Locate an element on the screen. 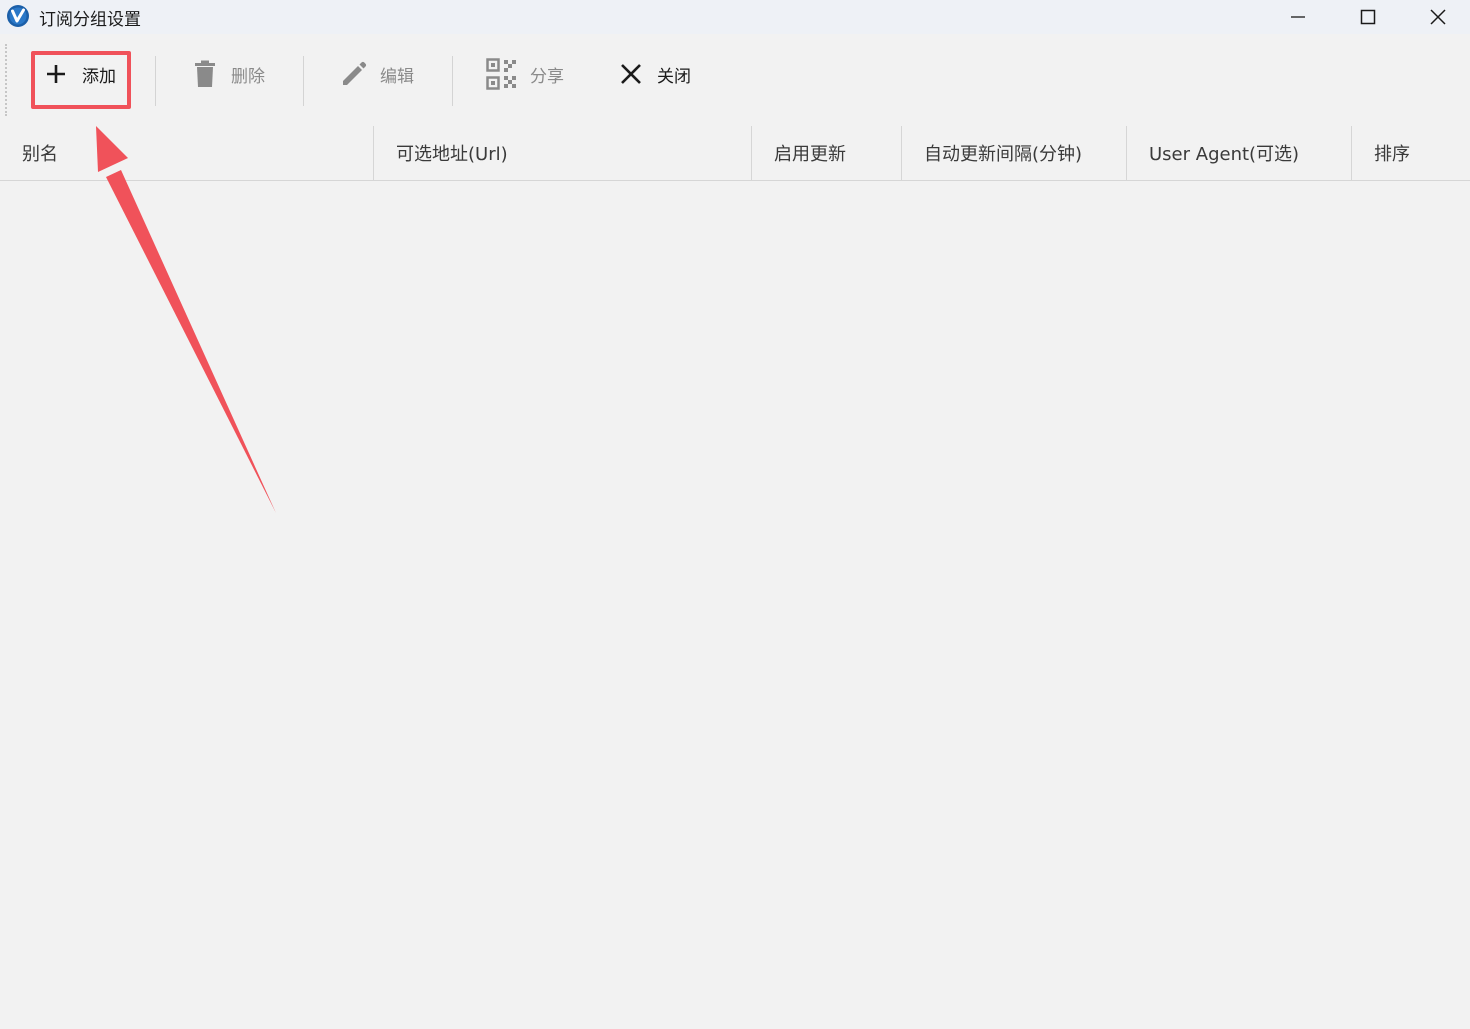 This screenshot has width=1470, height=1029. column-header-enable-update: 启用更新 is located at coordinates (827, 153).